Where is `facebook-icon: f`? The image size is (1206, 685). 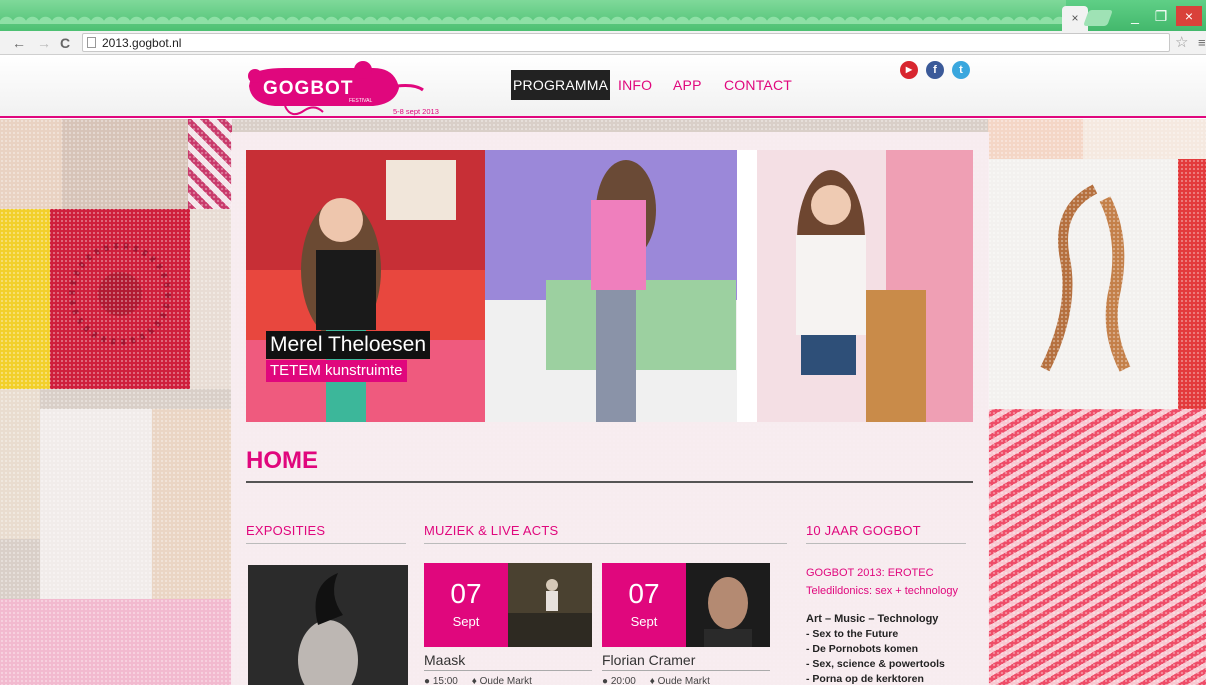
facebook-icon: f is located at coordinates (935, 70).